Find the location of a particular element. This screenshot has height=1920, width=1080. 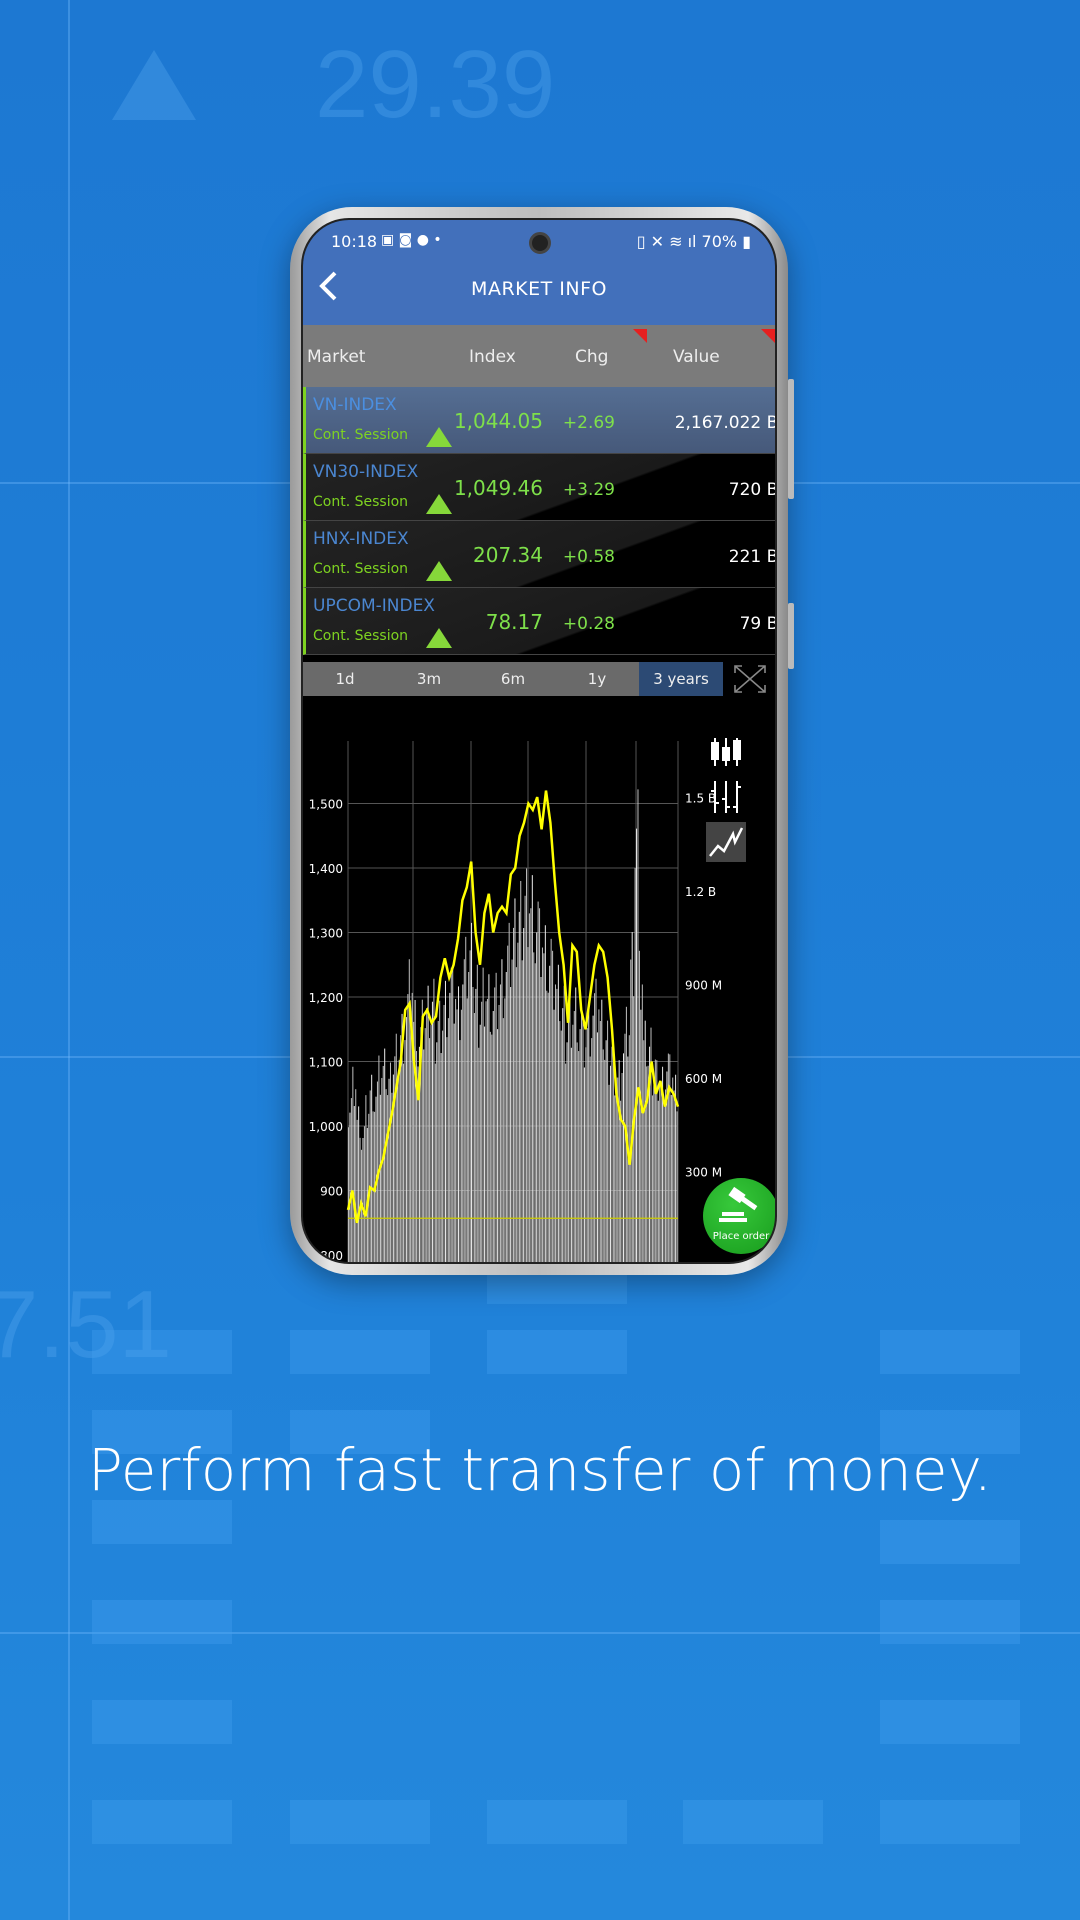

left-axis-tick: 1,300 is located at coordinates (326, 934).